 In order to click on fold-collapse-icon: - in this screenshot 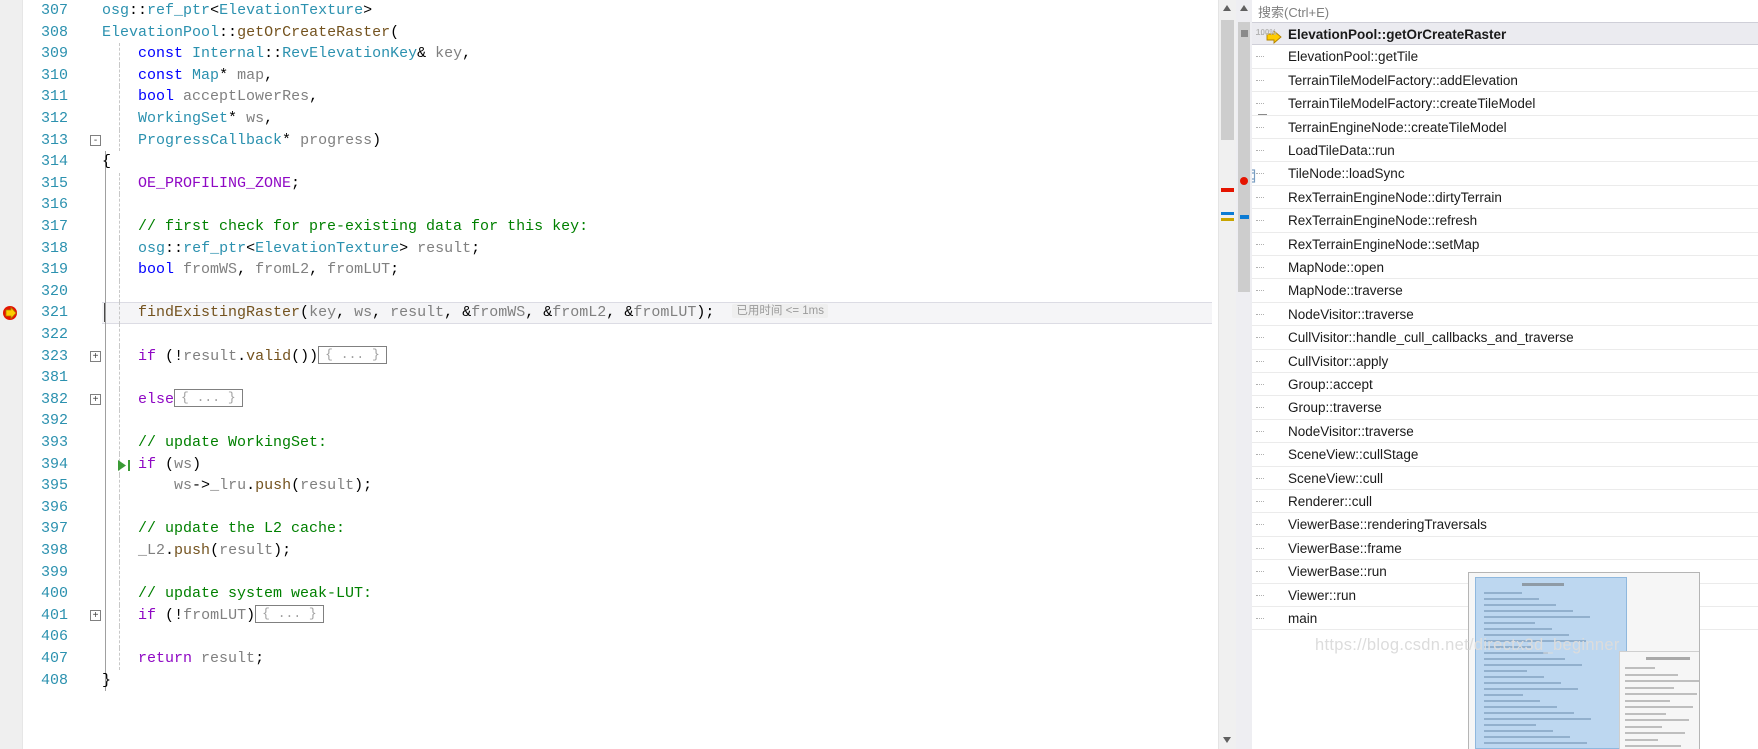, I will do `click(95, 140)`.